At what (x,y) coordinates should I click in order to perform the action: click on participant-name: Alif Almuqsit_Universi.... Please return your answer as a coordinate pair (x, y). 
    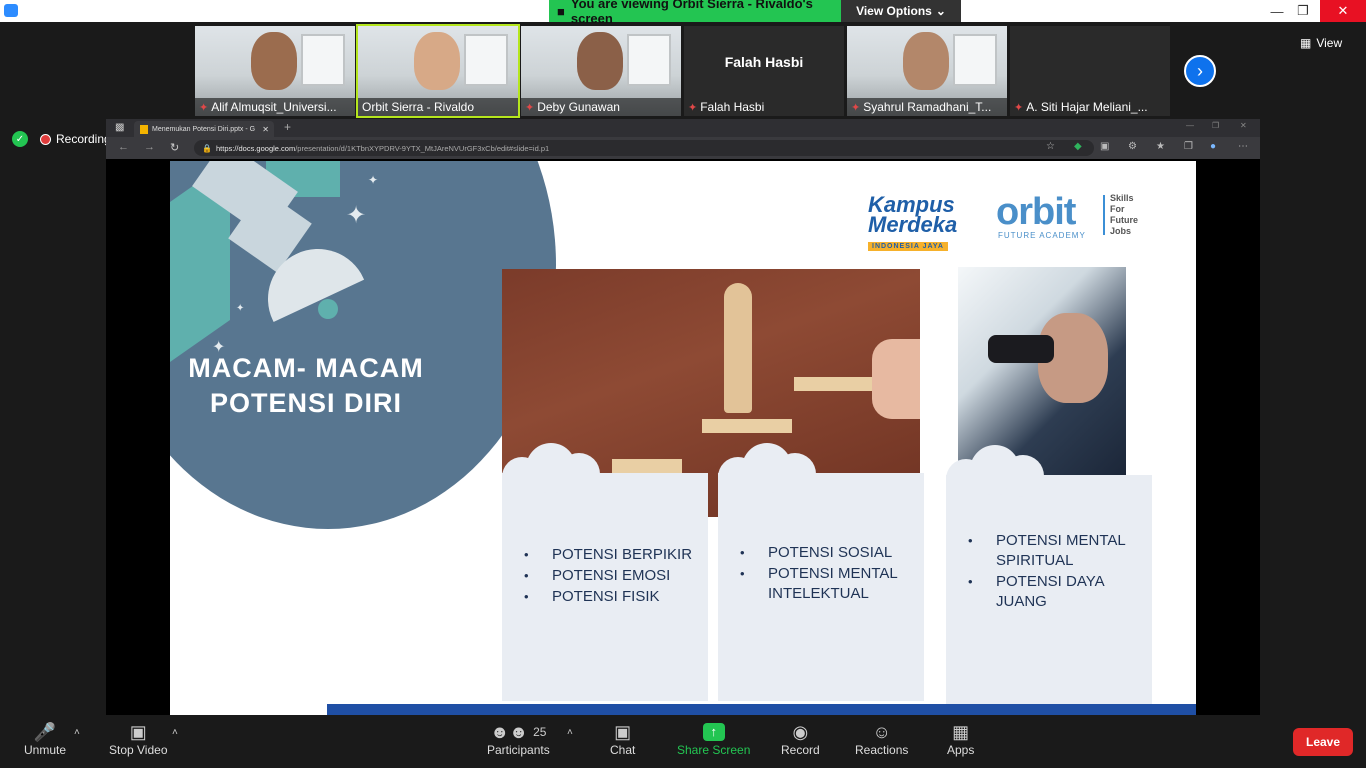
    Looking at the image, I should click on (274, 107).